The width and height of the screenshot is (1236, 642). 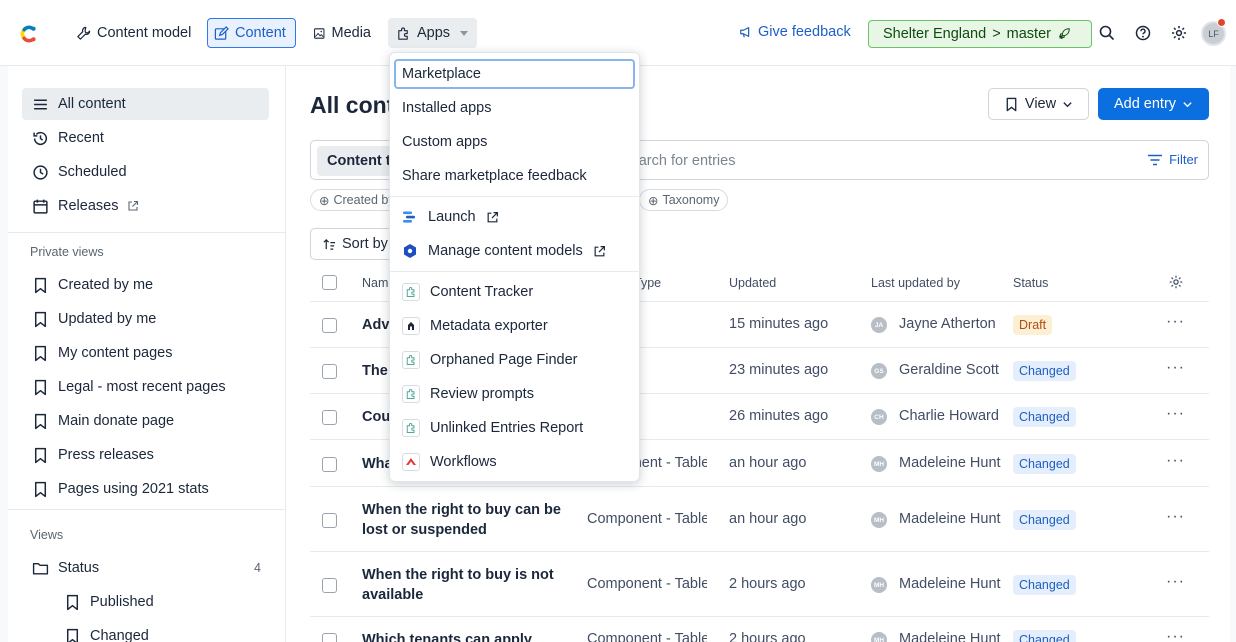 What do you see at coordinates (1030, 283) in the screenshot?
I see `column-status: Status` at bounding box center [1030, 283].